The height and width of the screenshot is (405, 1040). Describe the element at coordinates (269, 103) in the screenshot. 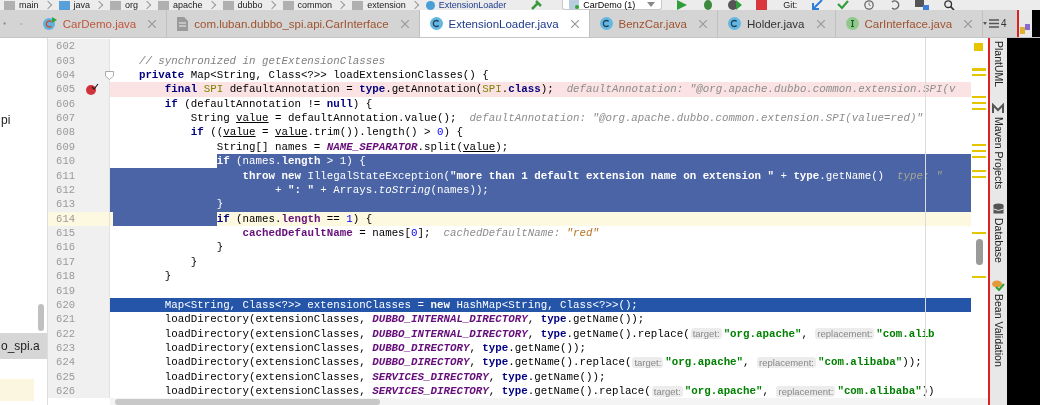

I see `code-line: if (defaultAnnotation != null) {` at that location.